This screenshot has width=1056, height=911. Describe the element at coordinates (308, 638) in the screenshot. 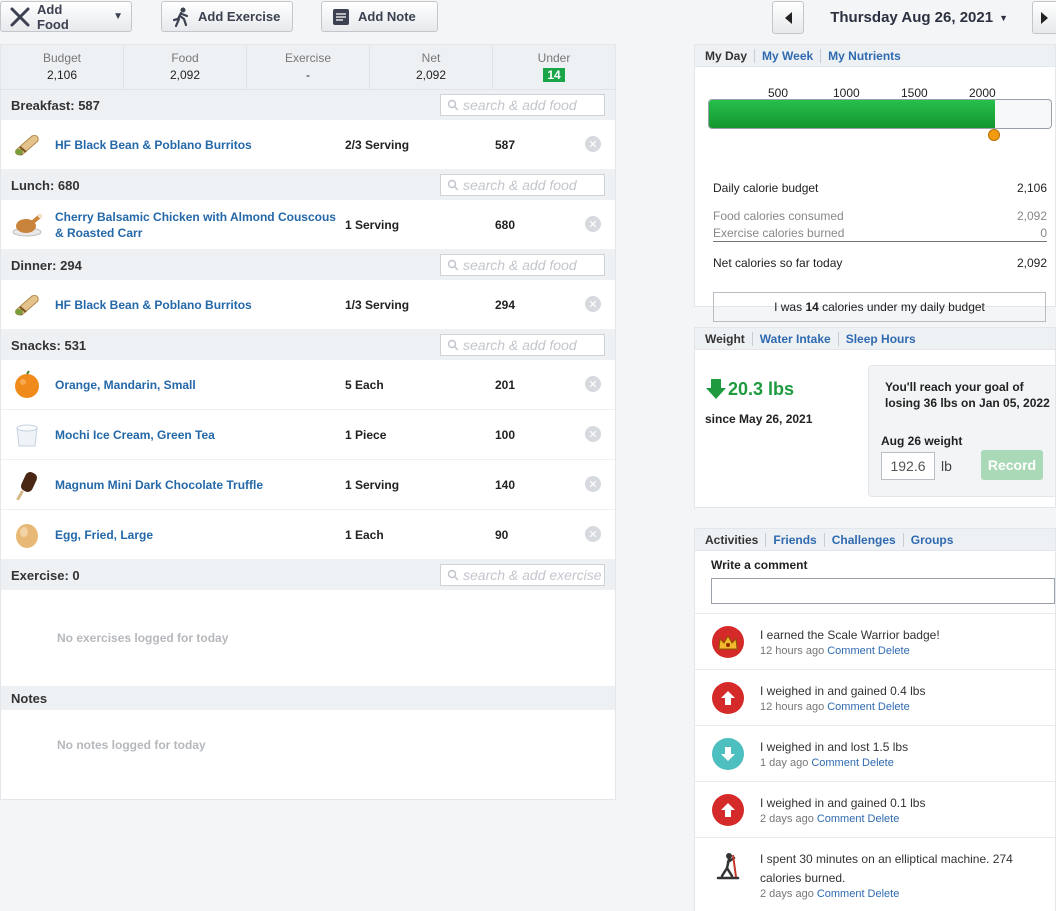

I see `exercise-empty-area: No exercises logged for today` at that location.